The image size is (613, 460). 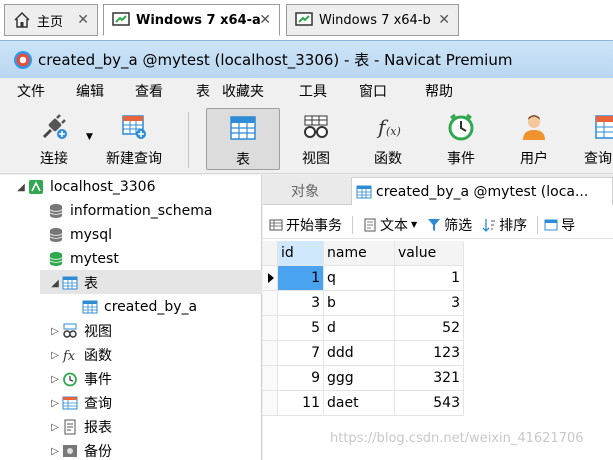 What do you see at coordinates (94, 259) in the screenshot?
I see `database-label: mytest` at bounding box center [94, 259].